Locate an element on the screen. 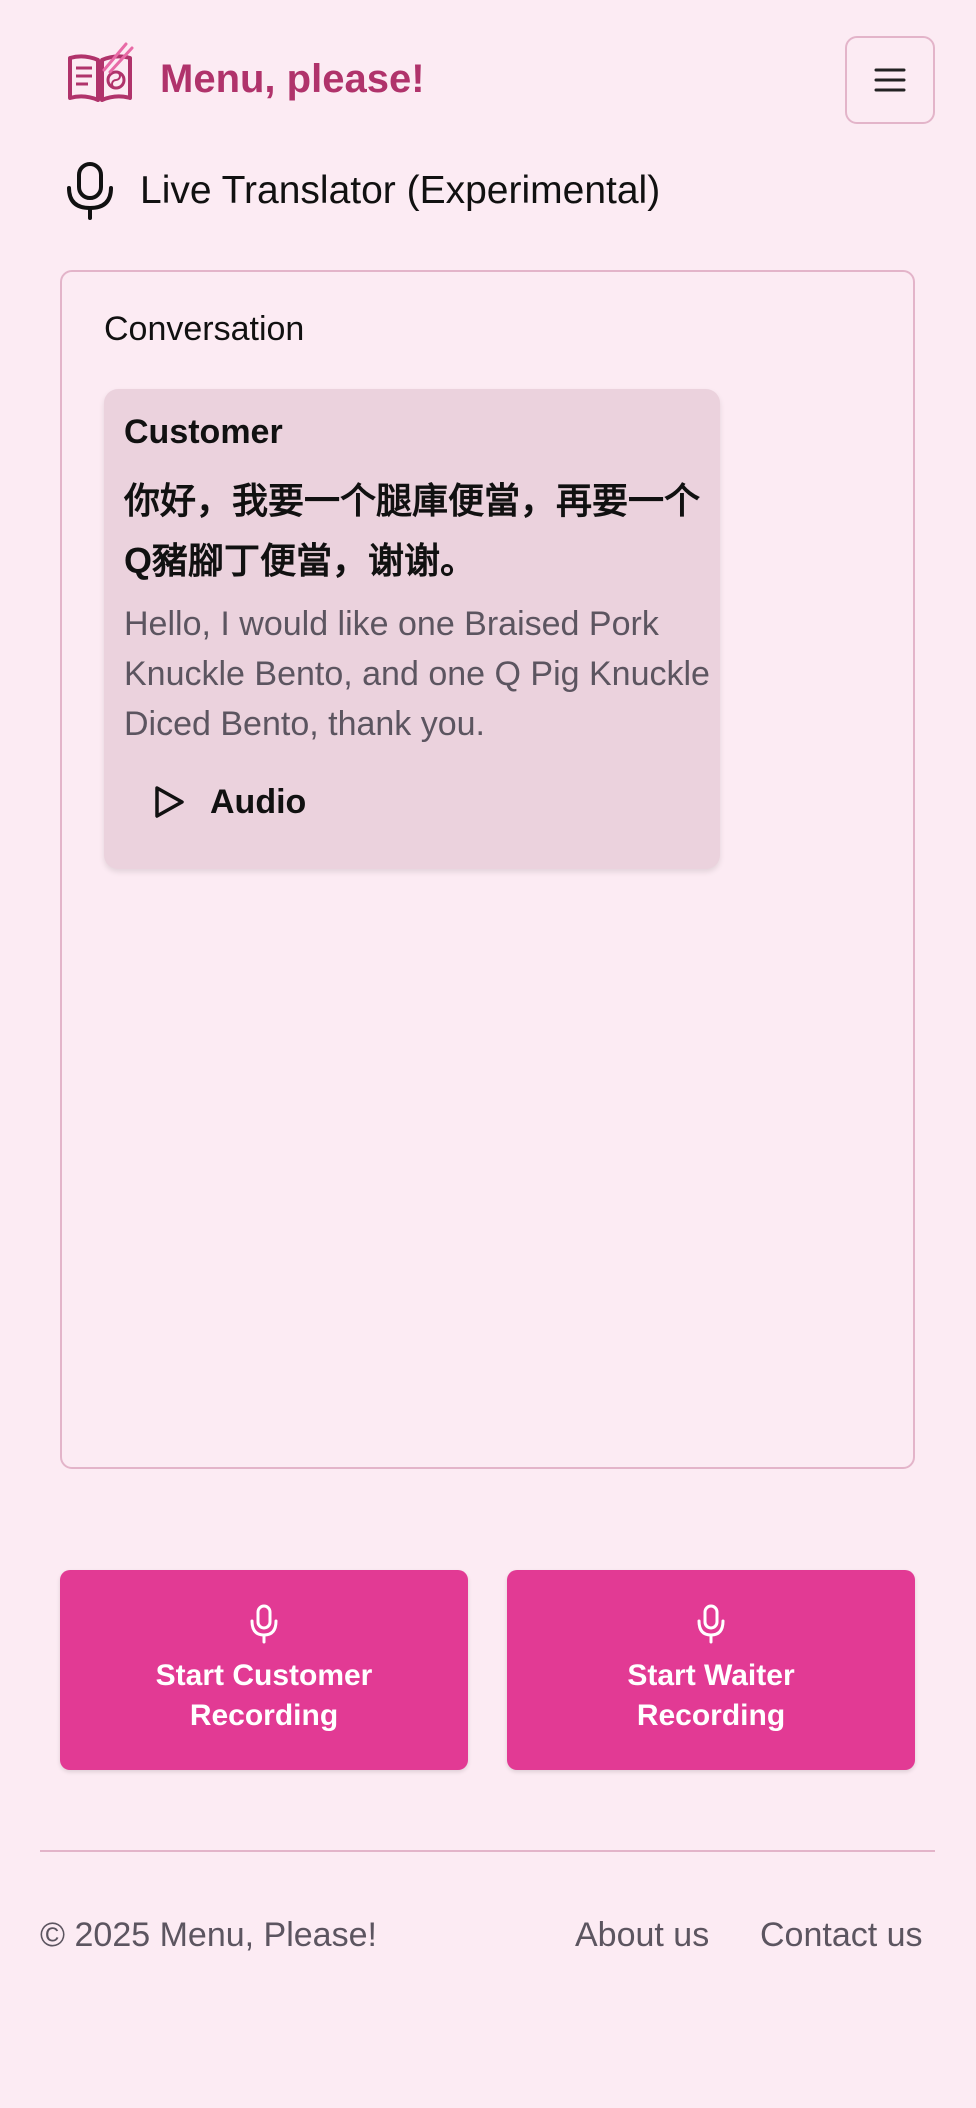 This screenshot has height=2108, width=976. about-us-link: About us is located at coordinates (642, 1935).